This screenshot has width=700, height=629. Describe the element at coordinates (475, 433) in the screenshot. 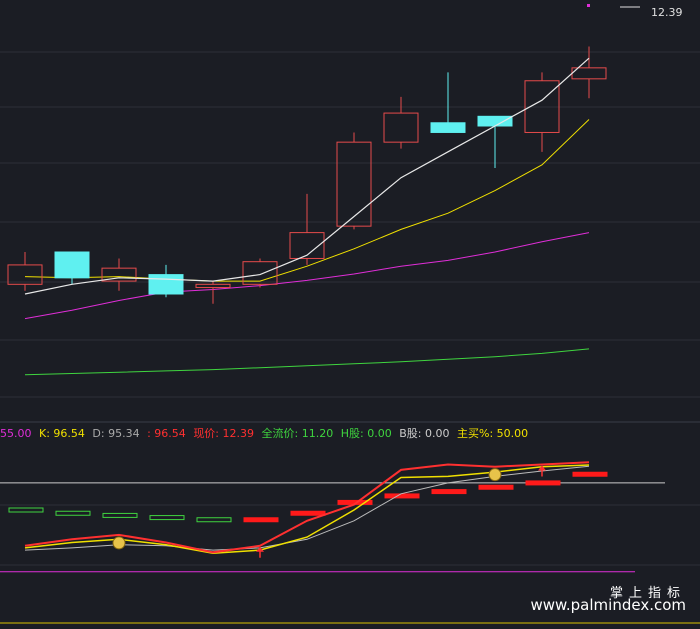

I see `legend-main-label: 主买%:` at that location.